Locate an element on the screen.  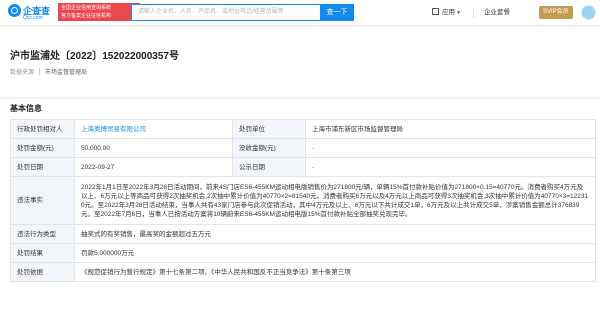
penalty-date-label: 处罚日期 is located at coordinates (42, 167).